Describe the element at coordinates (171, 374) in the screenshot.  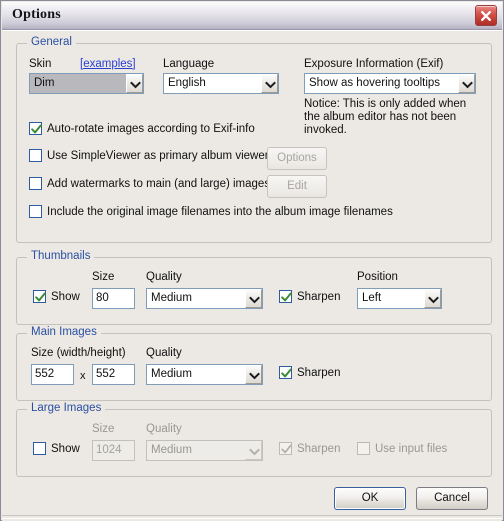
I see `main-images-quality-value: Medium` at that location.